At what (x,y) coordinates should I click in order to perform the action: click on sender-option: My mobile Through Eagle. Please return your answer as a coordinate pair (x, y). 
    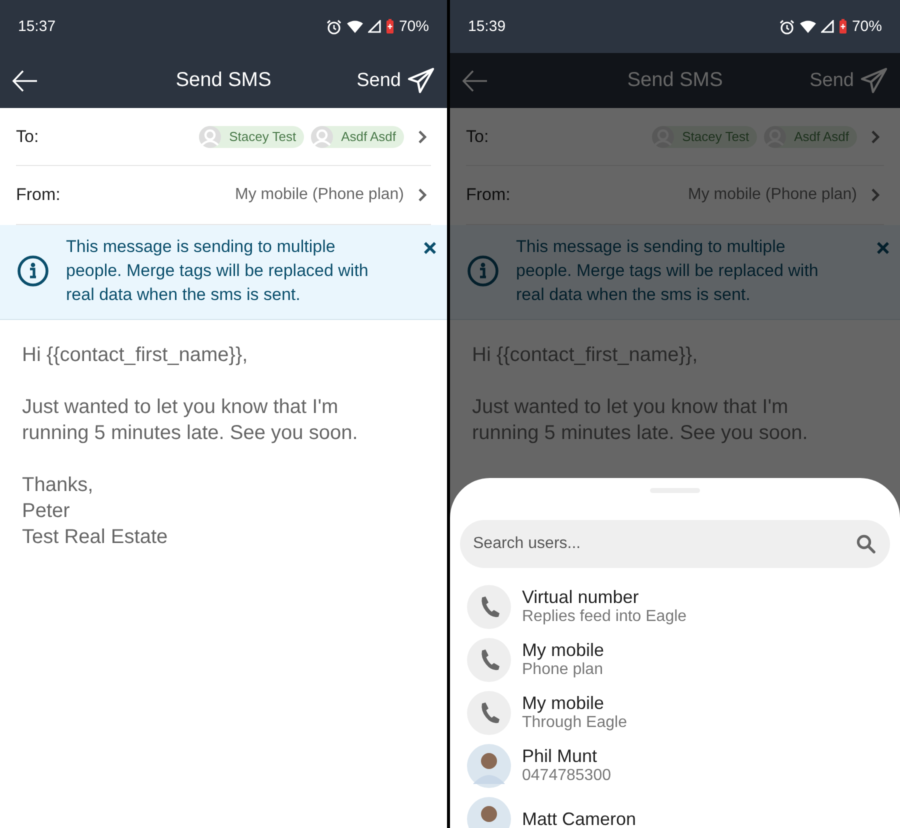
    Looking at the image, I should click on (675, 712).